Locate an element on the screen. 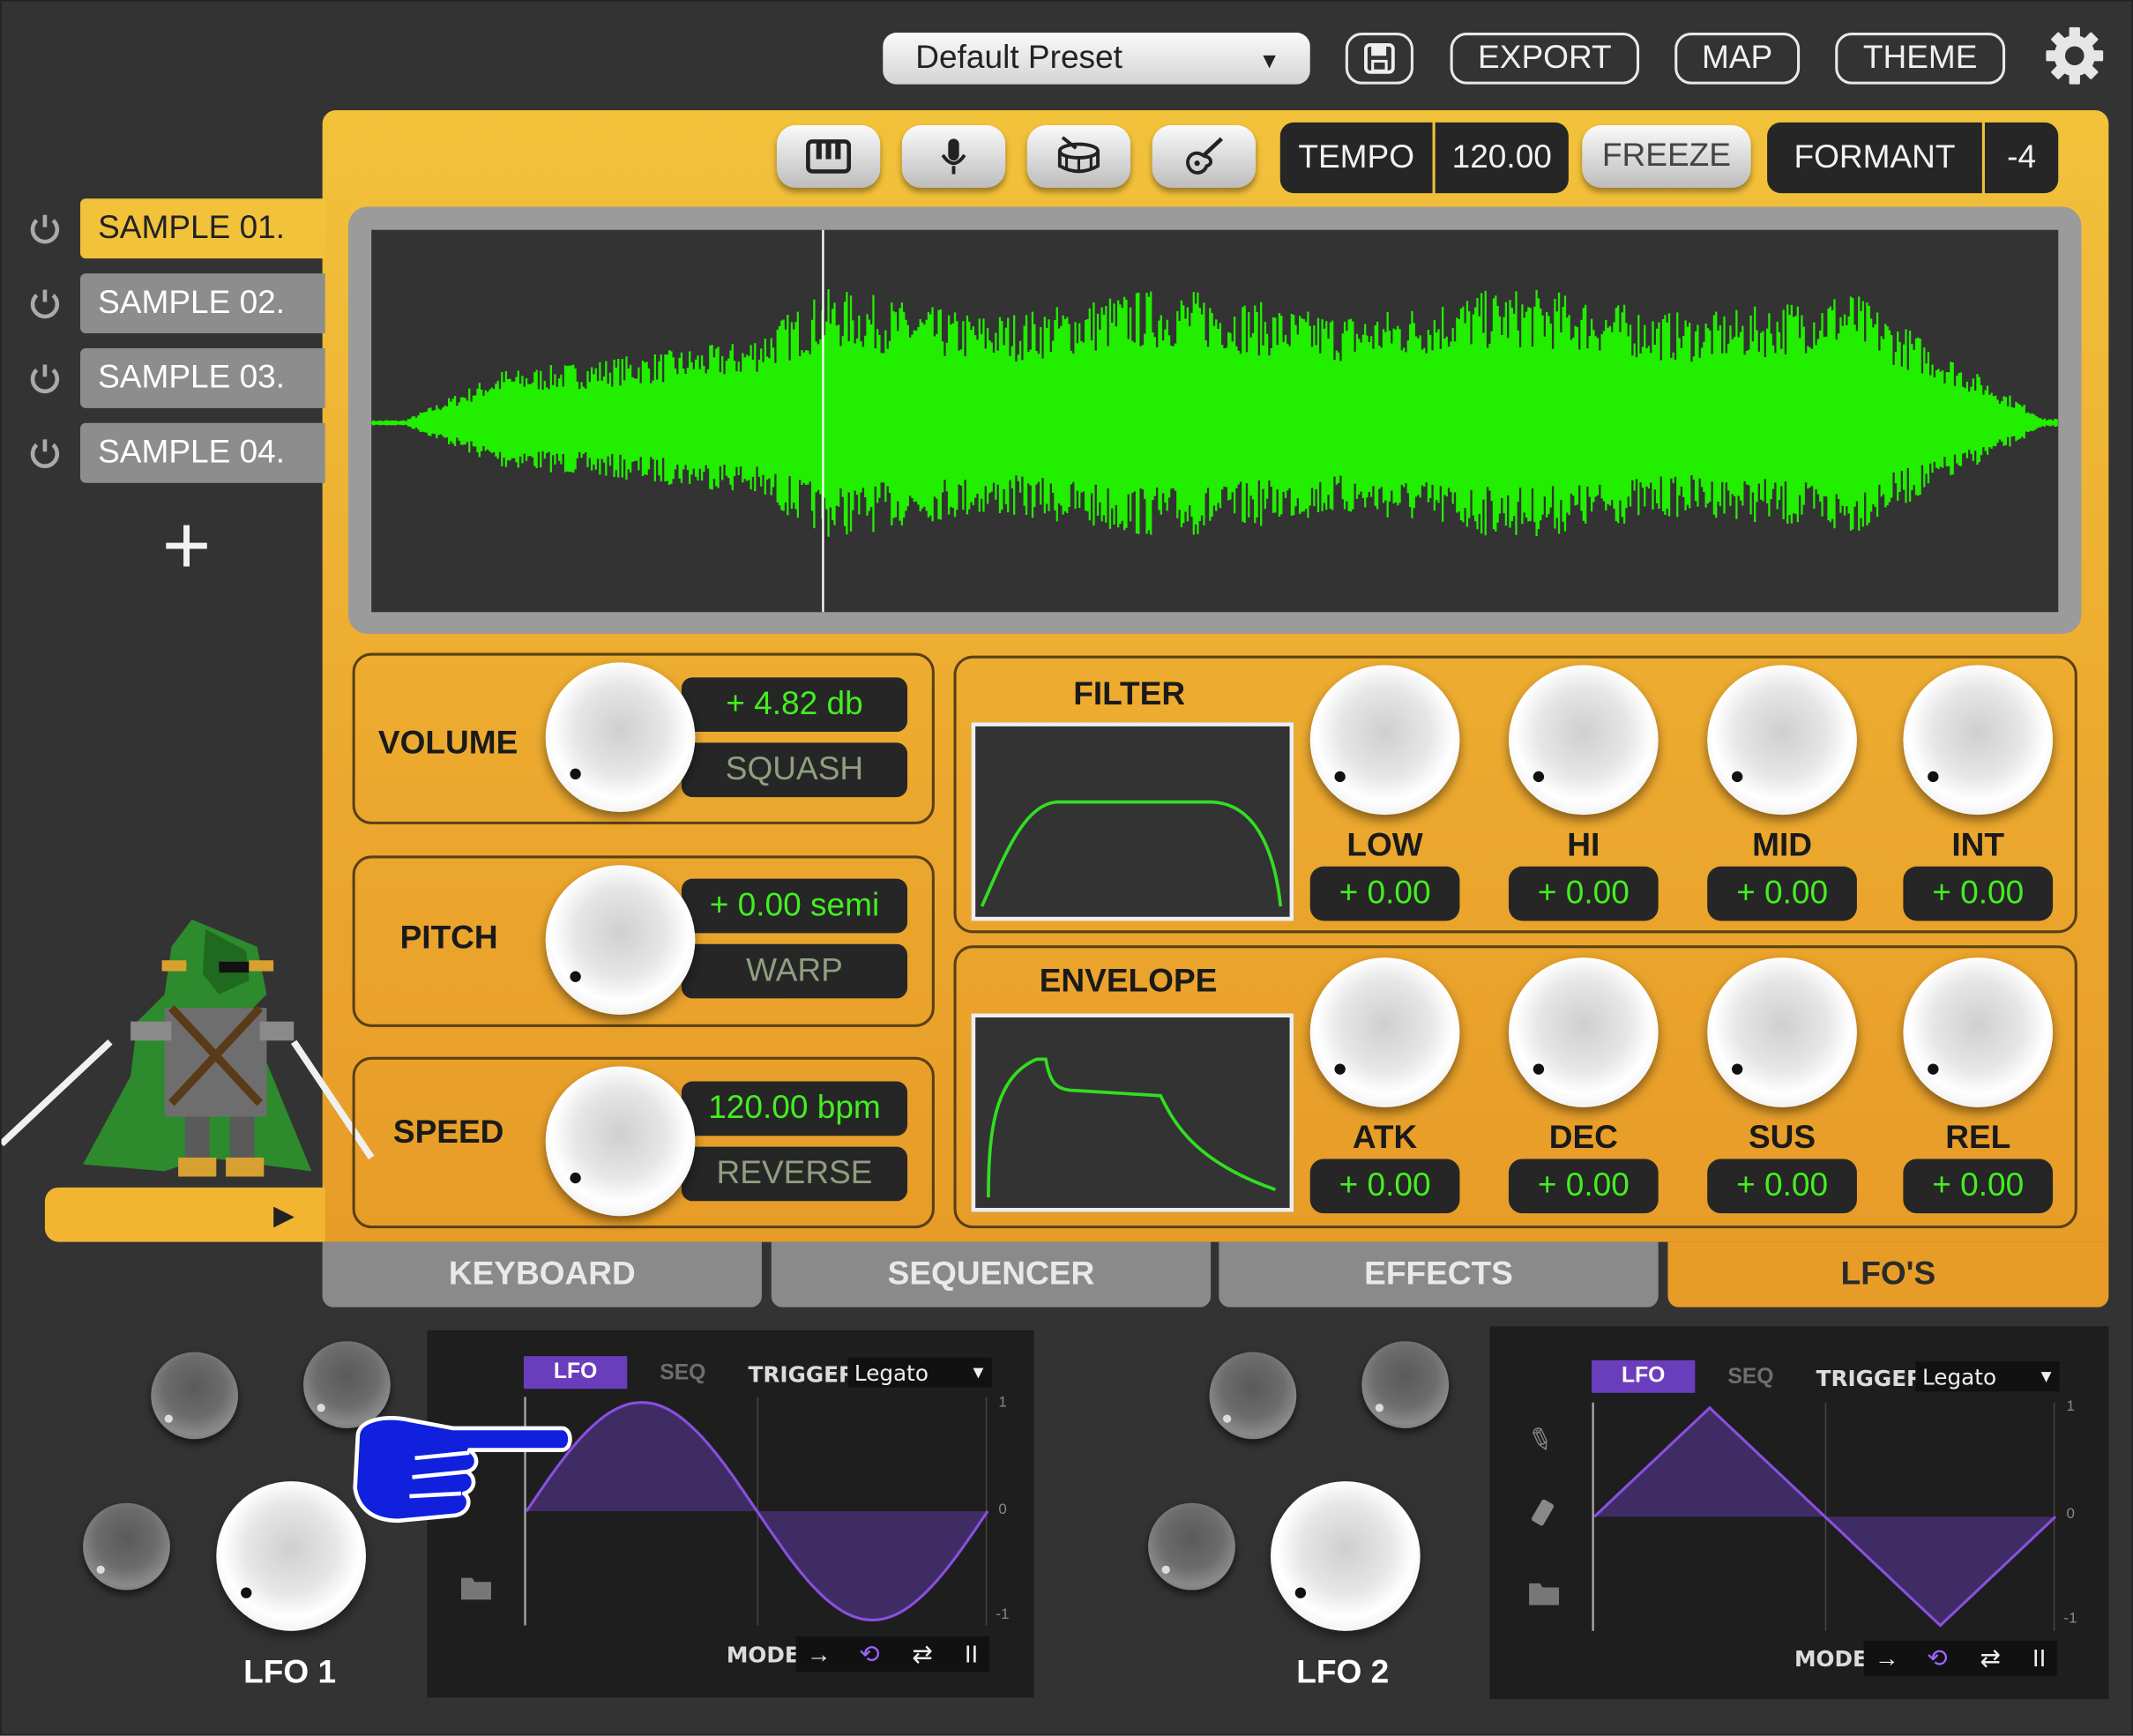  play-icon: ▶ is located at coordinates (284, 1215).